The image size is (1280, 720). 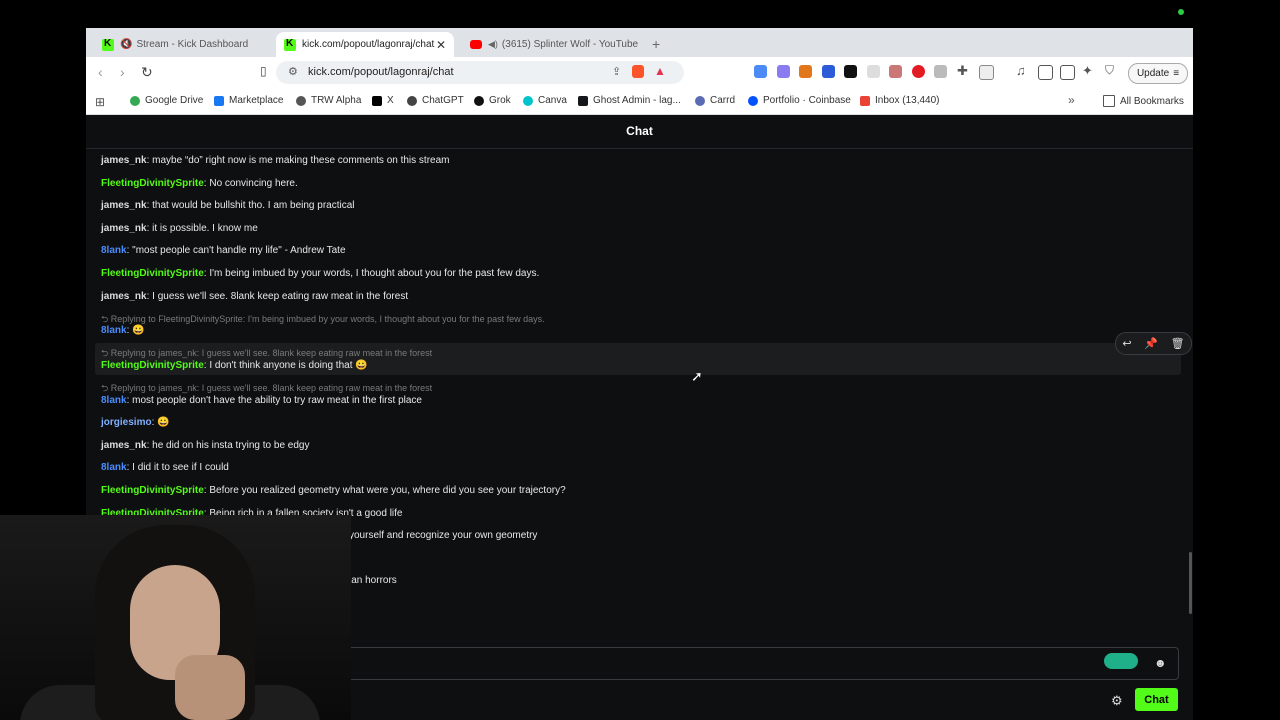 I want to click on pin-icon: 📌, so click(x=1151, y=343).